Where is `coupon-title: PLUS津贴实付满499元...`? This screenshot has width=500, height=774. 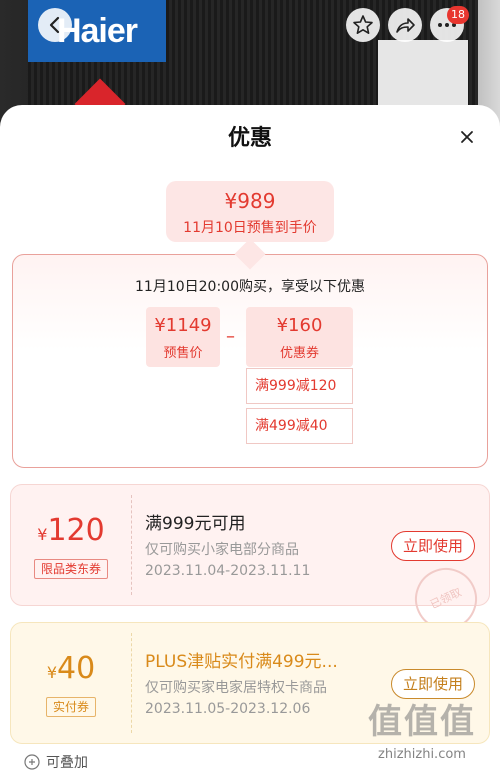
coupon-title: PLUS津贴实付满499元... is located at coordinates (241, 662).